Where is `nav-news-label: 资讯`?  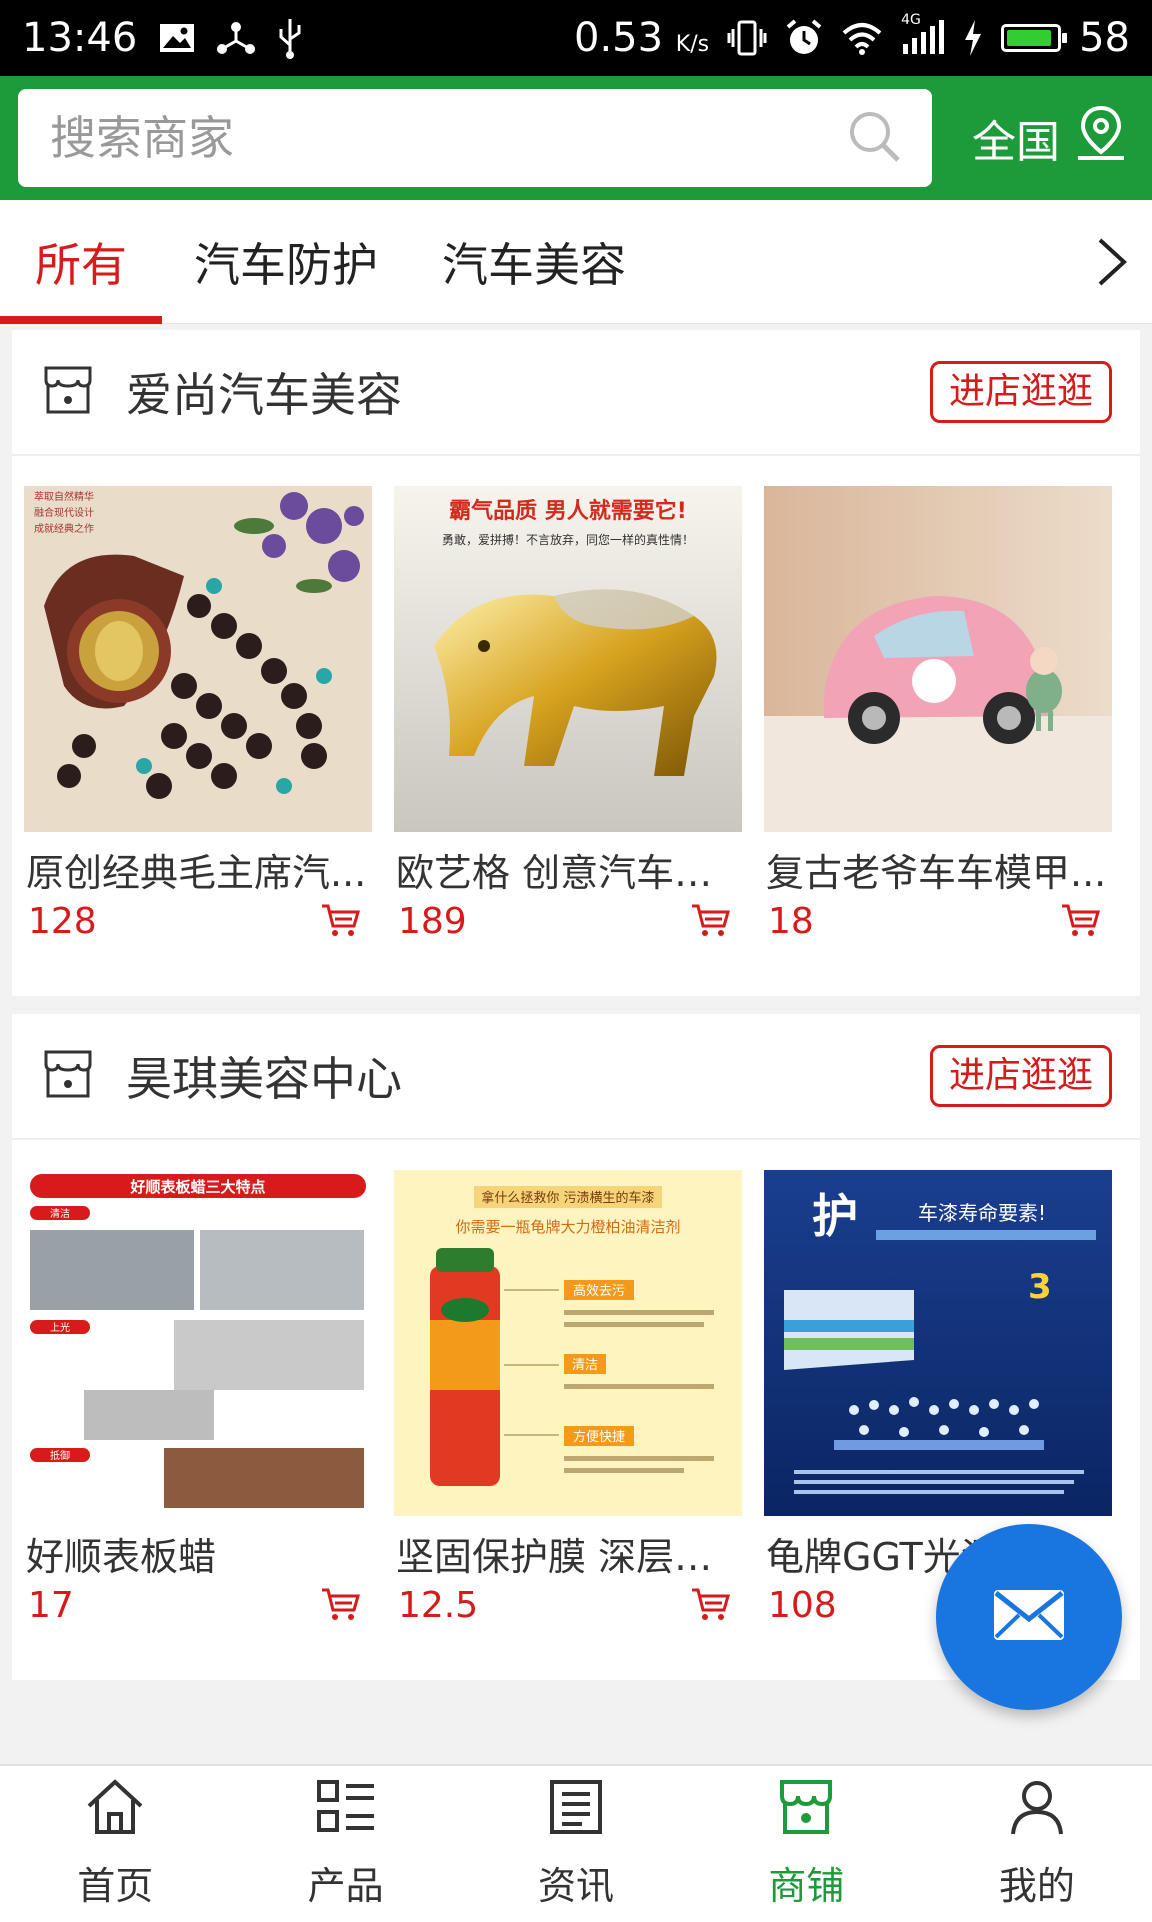 nav-news-label: 资讯 is located at coordinates (576, 1886).